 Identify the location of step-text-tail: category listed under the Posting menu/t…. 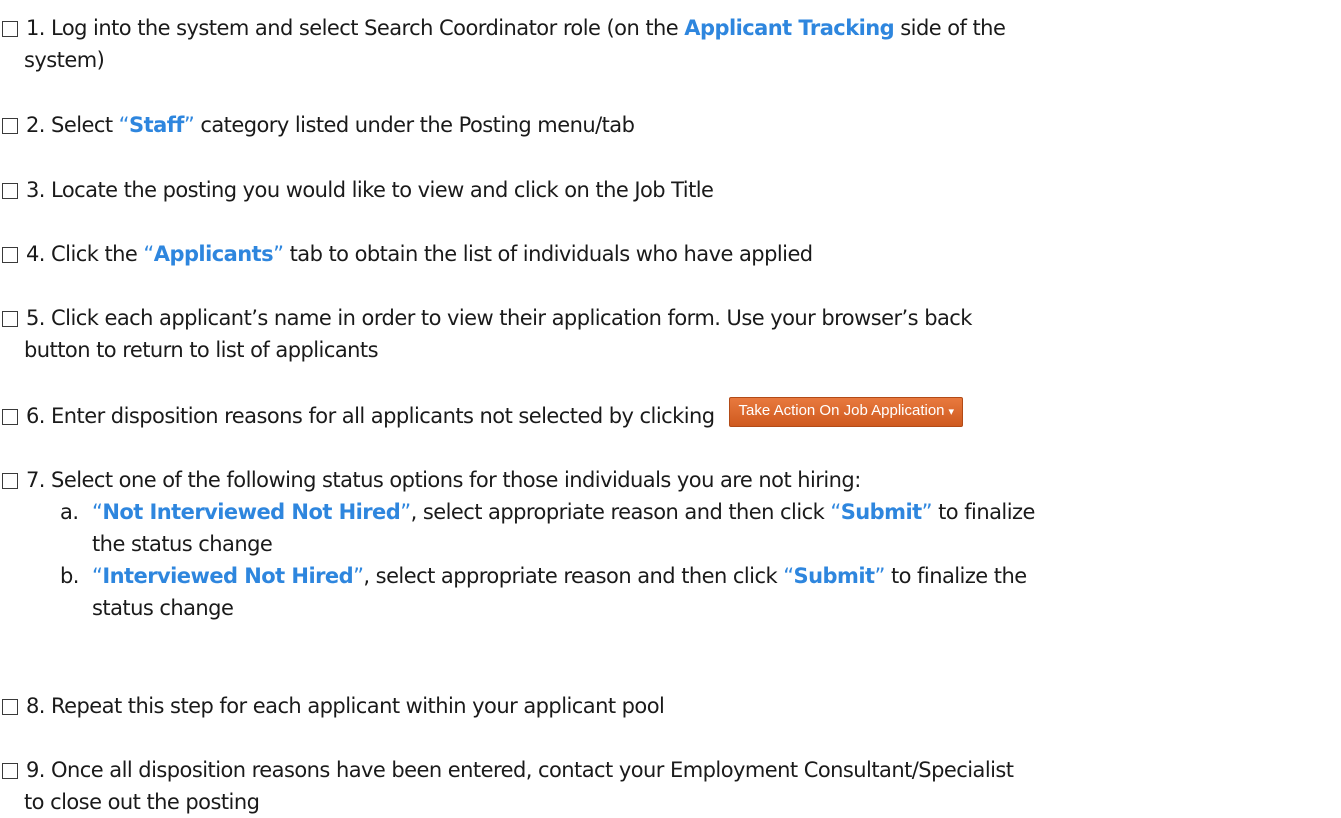
(414, 125).